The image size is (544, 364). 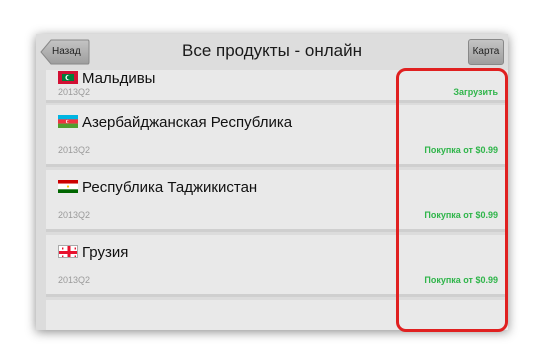 What do you see at coordinates (68, 186) in the screenshot?
I see `tajikistan-flag-icon` at bounding box center [68, 186].